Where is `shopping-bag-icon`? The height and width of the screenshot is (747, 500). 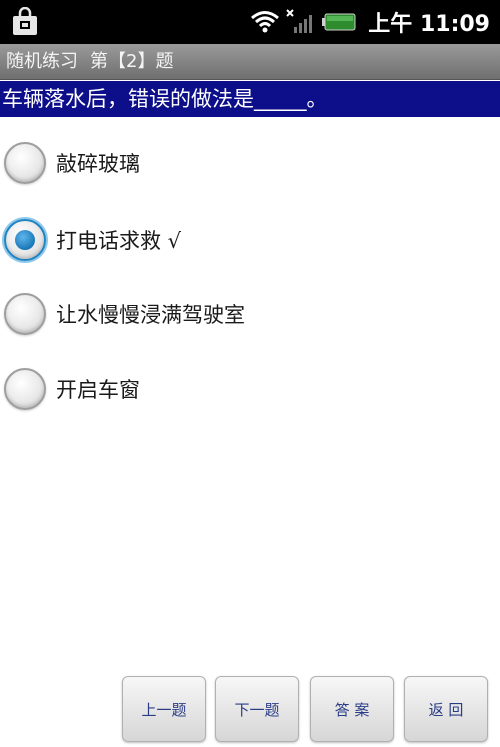 shopping-bag-icon is located at coordinates (25, 21).